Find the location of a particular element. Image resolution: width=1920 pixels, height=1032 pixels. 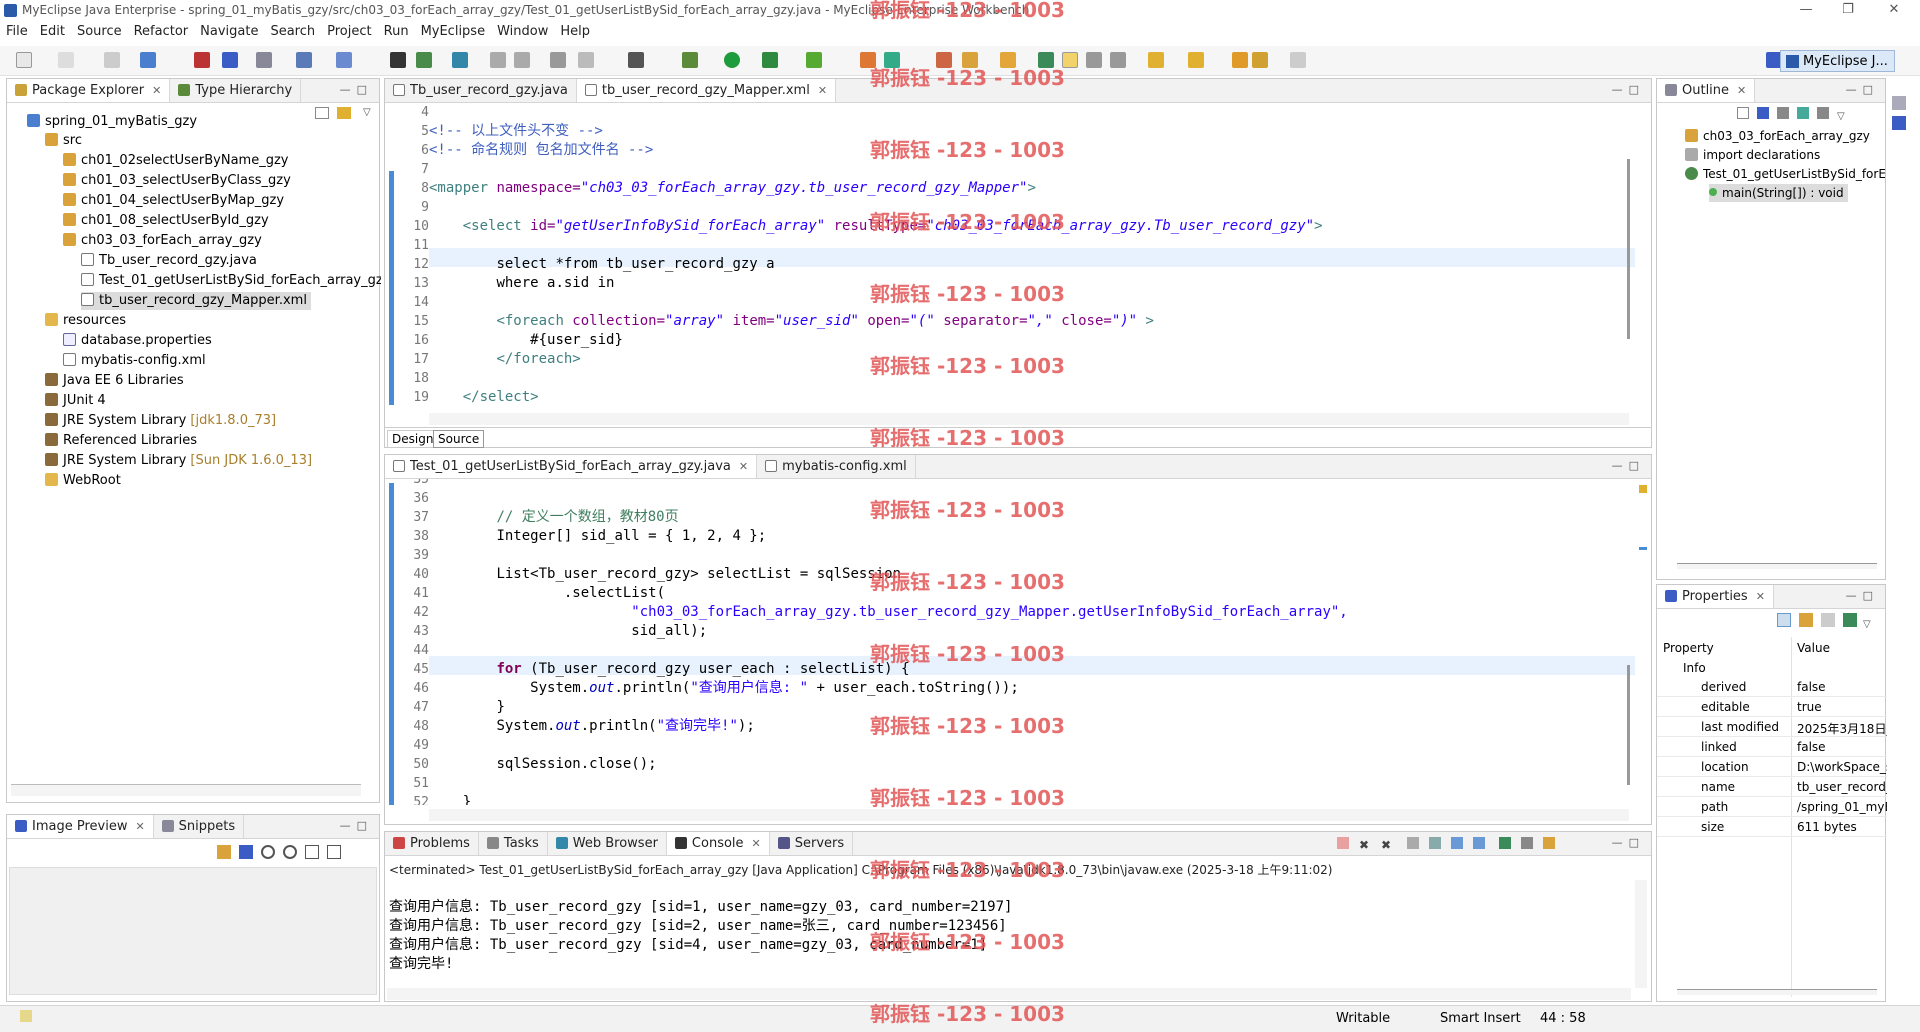

property-row: last modified 2025年3月18日_ is located at coordinates (1772, 727).